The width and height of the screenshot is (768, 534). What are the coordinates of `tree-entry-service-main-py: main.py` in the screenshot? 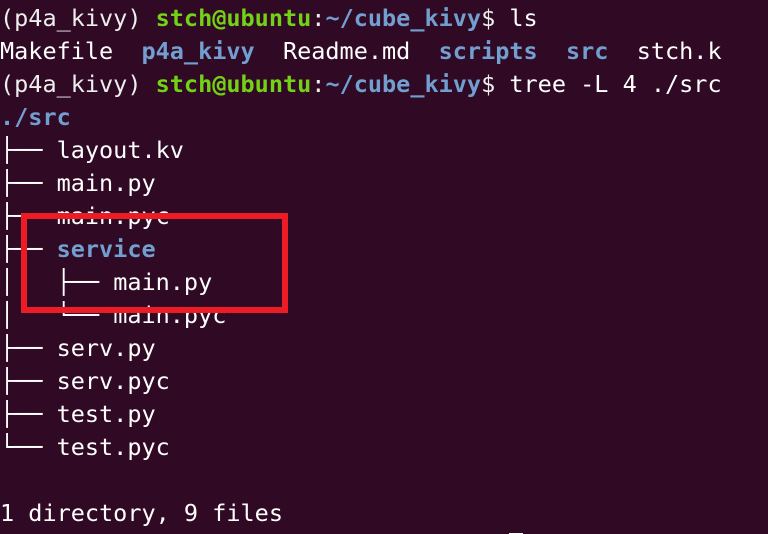 It's located at (163, 282).